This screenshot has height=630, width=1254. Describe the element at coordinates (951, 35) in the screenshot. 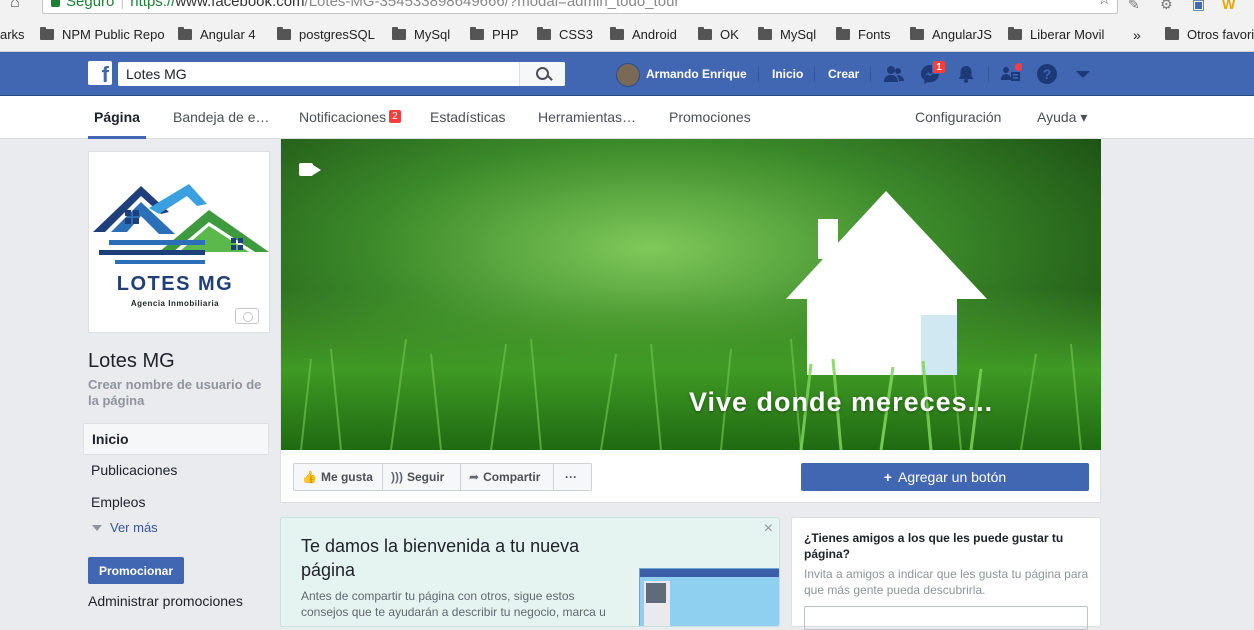

I see `bookmark-item: AngularJS` at that location.